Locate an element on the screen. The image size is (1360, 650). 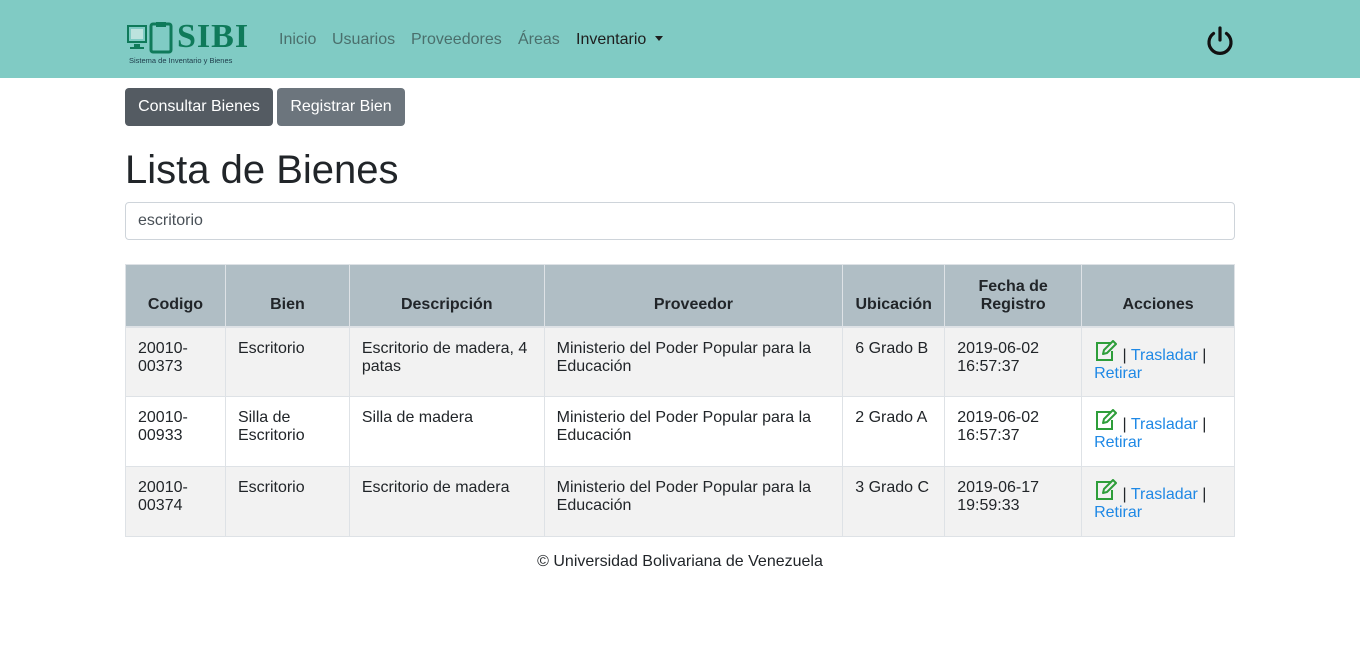
column-header: Bien is located at coordinates (287, 296).